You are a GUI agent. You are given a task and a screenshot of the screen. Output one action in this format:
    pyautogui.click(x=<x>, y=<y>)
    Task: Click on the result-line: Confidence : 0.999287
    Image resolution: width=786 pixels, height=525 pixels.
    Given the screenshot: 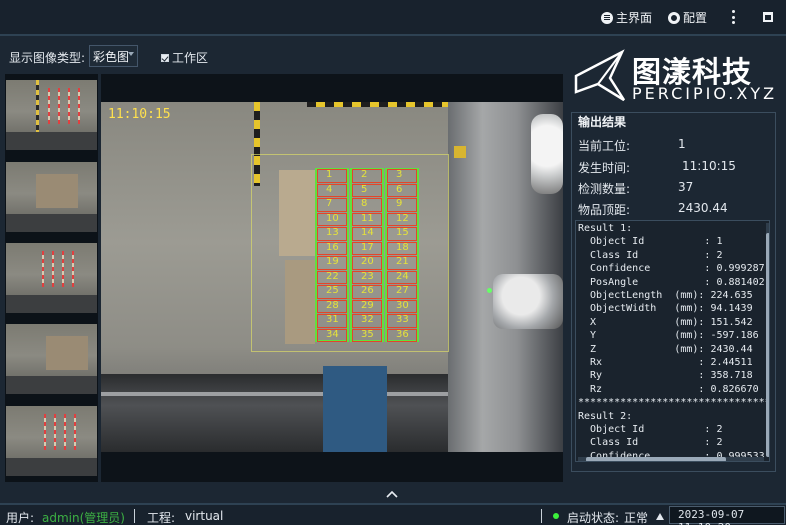 What is the action you would take?
    pyautogui.click(x=671, y=269)
    